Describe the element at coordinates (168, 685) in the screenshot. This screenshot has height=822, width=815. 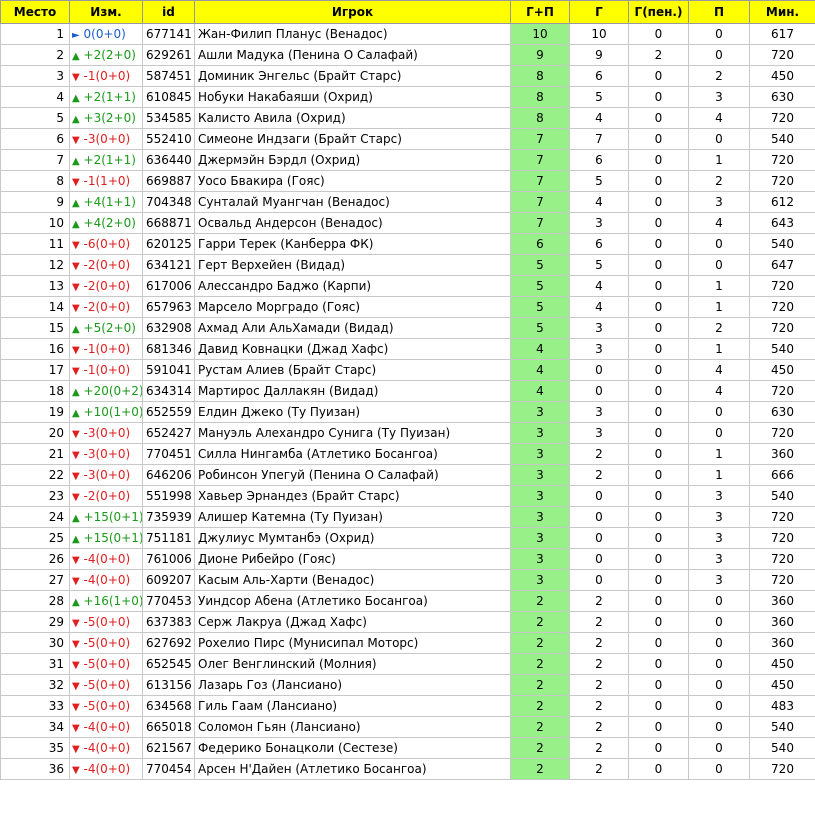
I see `player-id-cell: 613156` at that location.